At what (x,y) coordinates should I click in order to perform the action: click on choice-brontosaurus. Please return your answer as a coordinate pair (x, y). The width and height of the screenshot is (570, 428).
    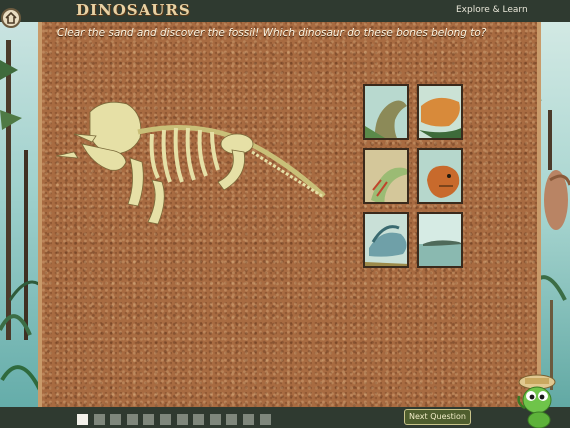
    Looking at the image, I should click on (386, 112).